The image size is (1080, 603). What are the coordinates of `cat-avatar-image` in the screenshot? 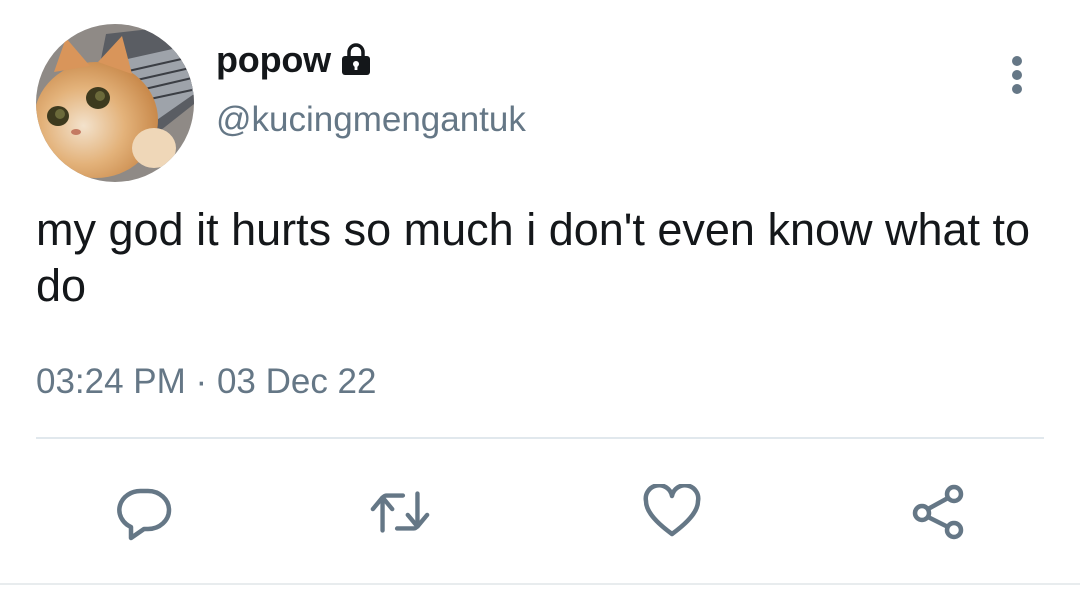 It's located at (115, 103).